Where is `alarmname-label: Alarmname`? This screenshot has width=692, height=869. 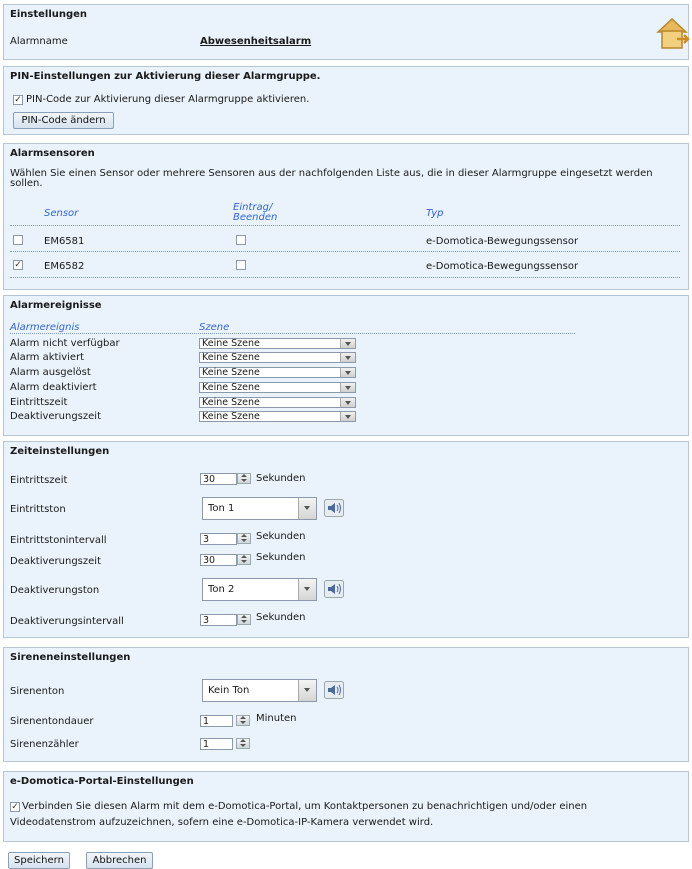 alarmname-label: Alarmname is located at coordinates (39, 41).